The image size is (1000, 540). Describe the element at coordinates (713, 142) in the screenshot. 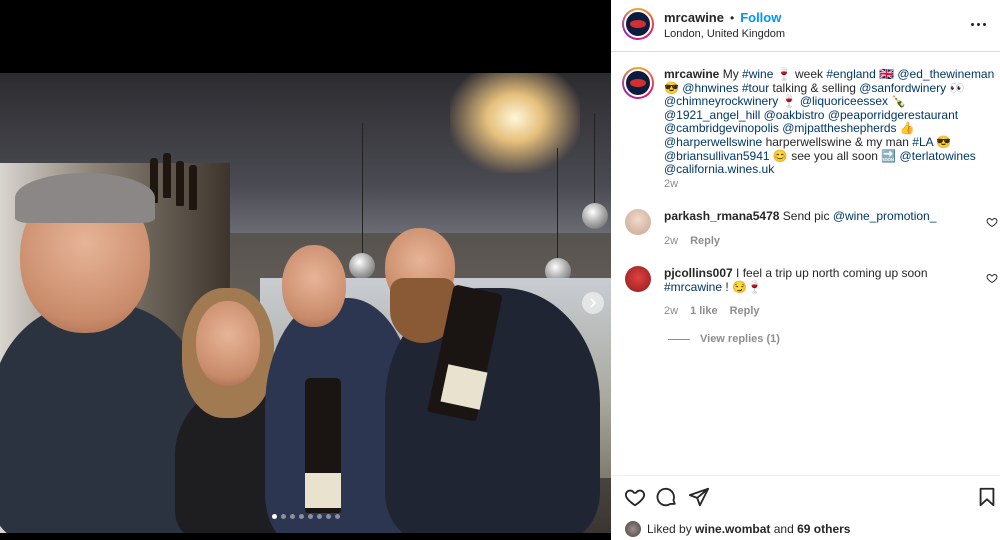

I see `caption-mention-link: @harperwellswine` at that location.